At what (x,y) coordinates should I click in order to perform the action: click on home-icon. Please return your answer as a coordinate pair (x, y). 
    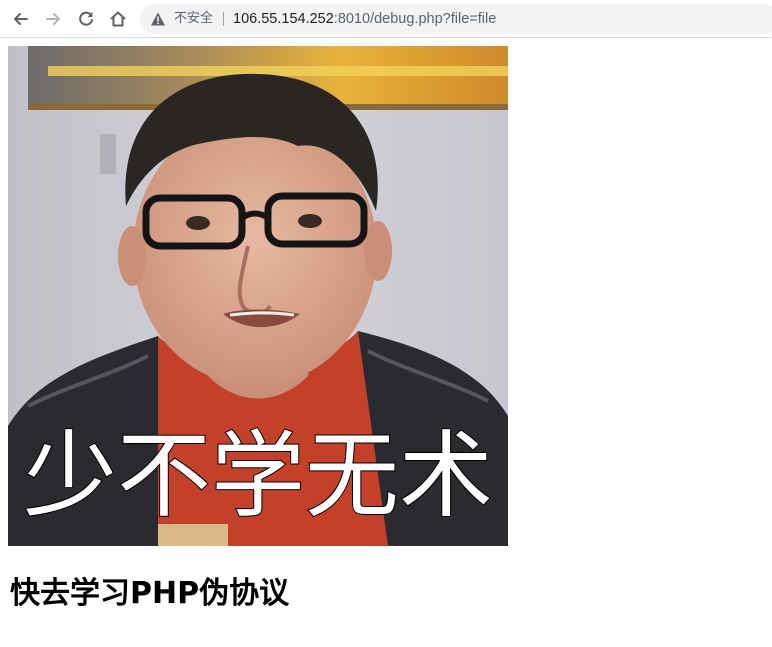
    Looking at the image, I should click on (118, 19).